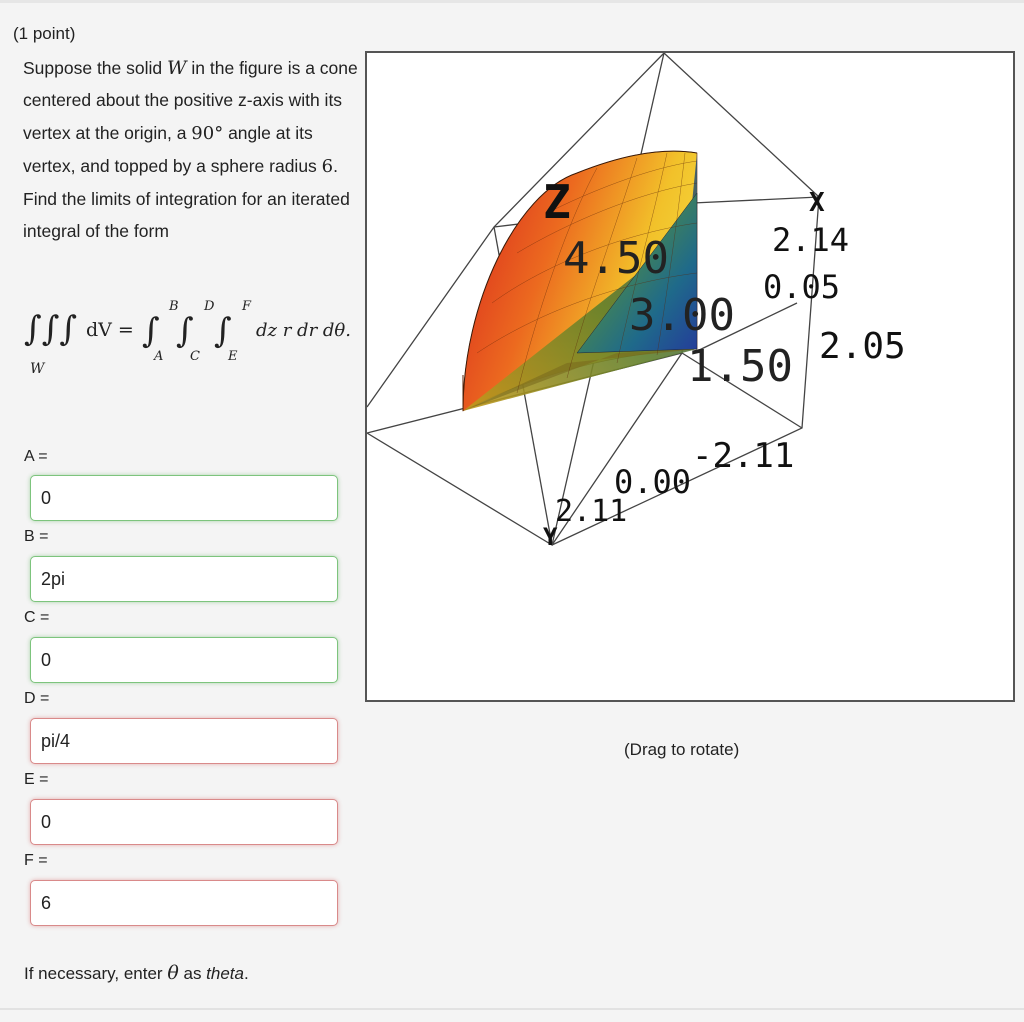 This screenshot has height=1022, width=1024. What do you see at coordinates (95, 68) in the screenshot?
I see `problem-text-1: Suppose the solid` at bounding box center [95, 68].